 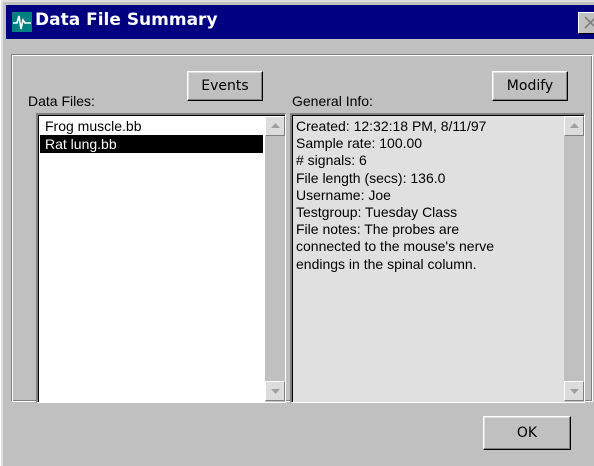 I want to click on waveform-icon, so click(x=22, y=22).